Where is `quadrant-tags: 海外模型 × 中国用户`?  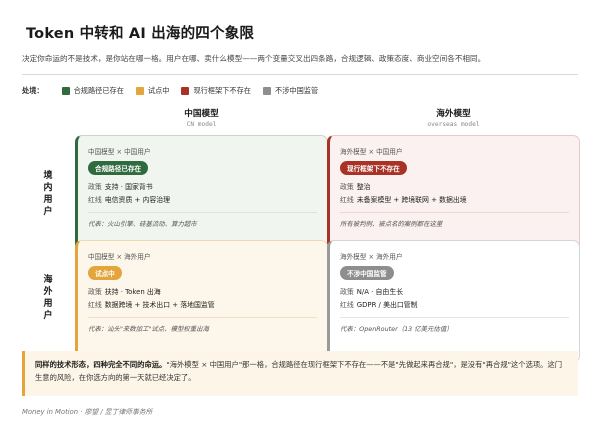 quadrant-tags: 海外模型 × 中国用户 is located at coordinates (371, 152).